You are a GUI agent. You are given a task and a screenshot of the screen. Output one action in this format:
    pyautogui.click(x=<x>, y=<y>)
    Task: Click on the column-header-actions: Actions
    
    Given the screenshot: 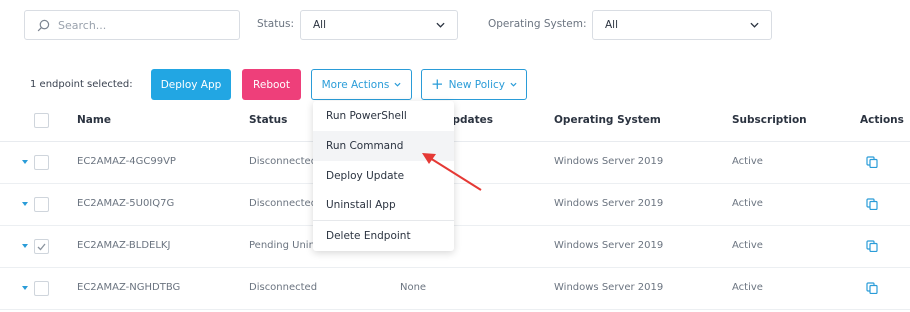 What is the action you would take?
    pyautogui.click(x=882, y=120)
    